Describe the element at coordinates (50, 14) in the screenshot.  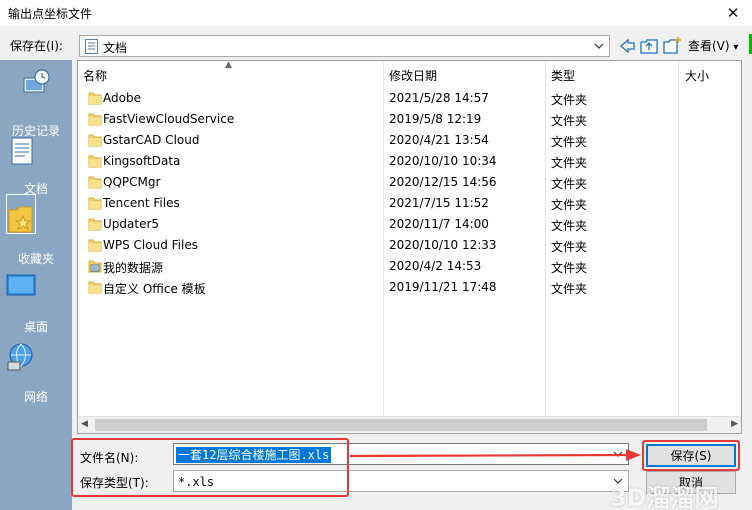
I see `window-title: 输出点坐标文件` at that location.